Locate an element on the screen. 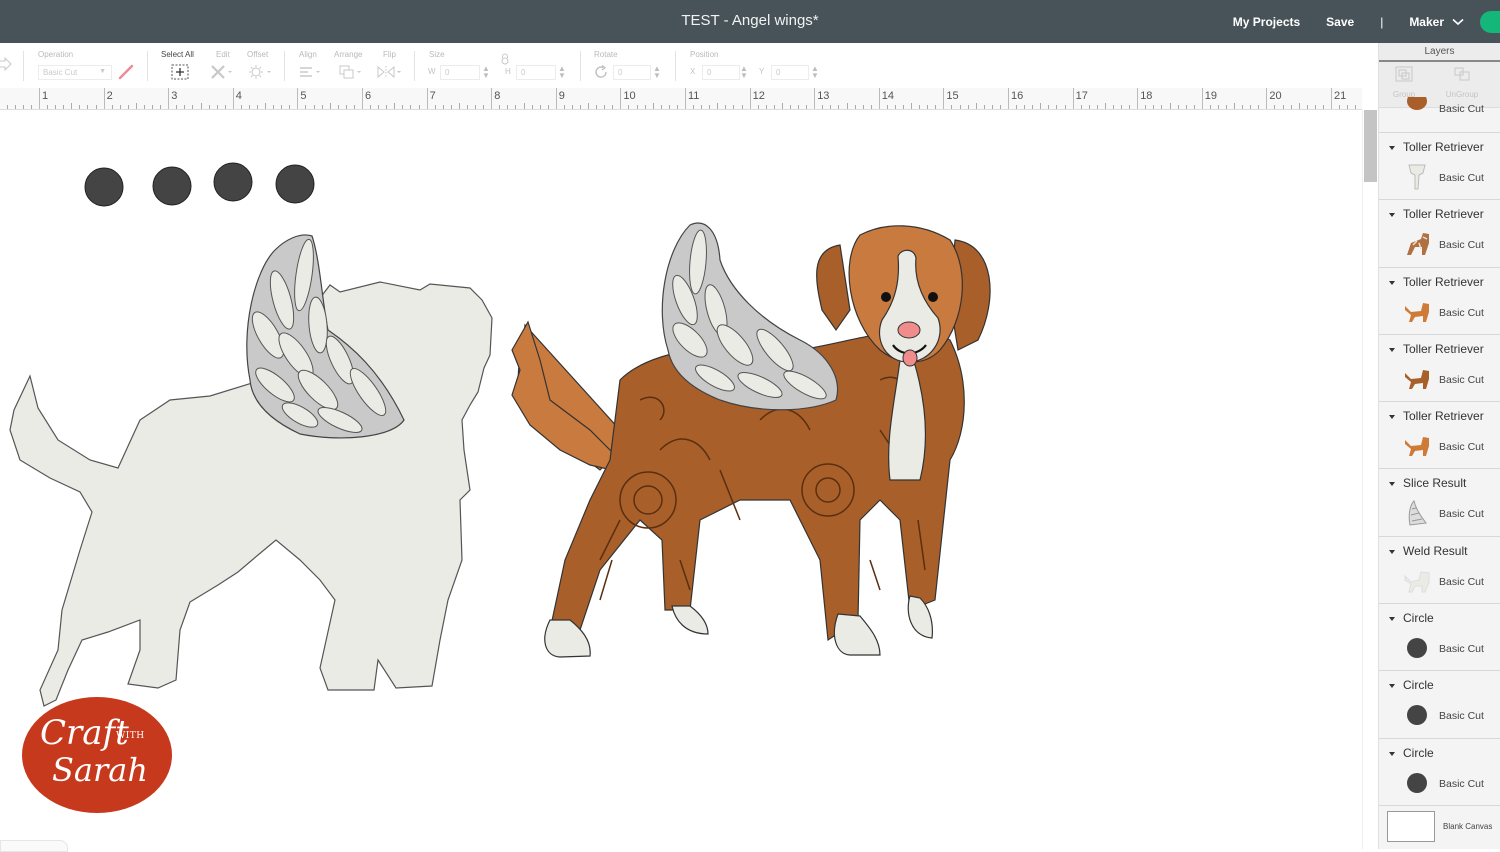 Image resolution: width=1500 pixels, height=852 pixels. logo-with: WITH is located at coordinates (130, 736).